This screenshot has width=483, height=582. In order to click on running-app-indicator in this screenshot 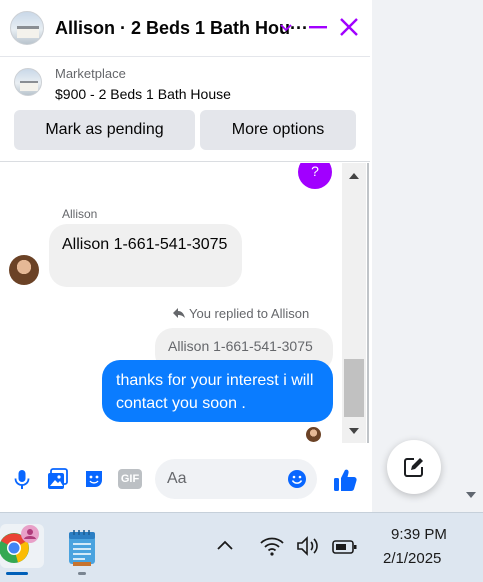, I will do `click(82, 573)`.